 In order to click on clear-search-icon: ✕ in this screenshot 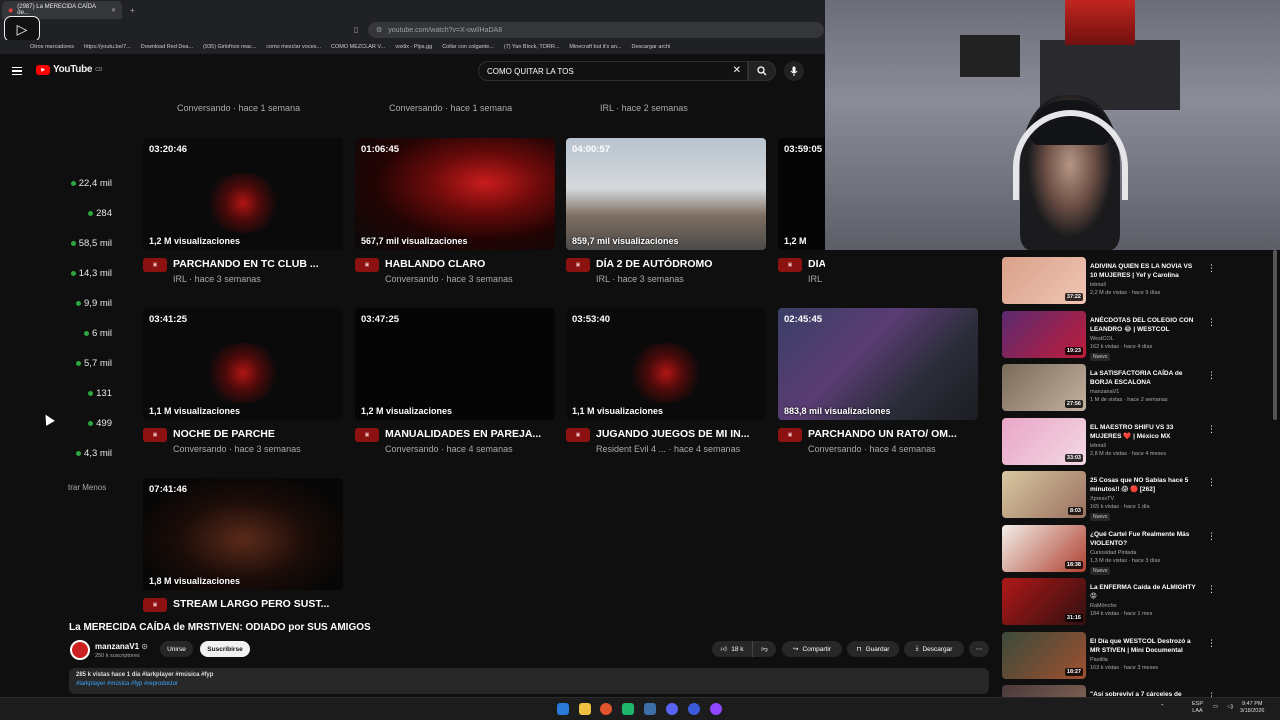, I will do `click(737, 70)`.